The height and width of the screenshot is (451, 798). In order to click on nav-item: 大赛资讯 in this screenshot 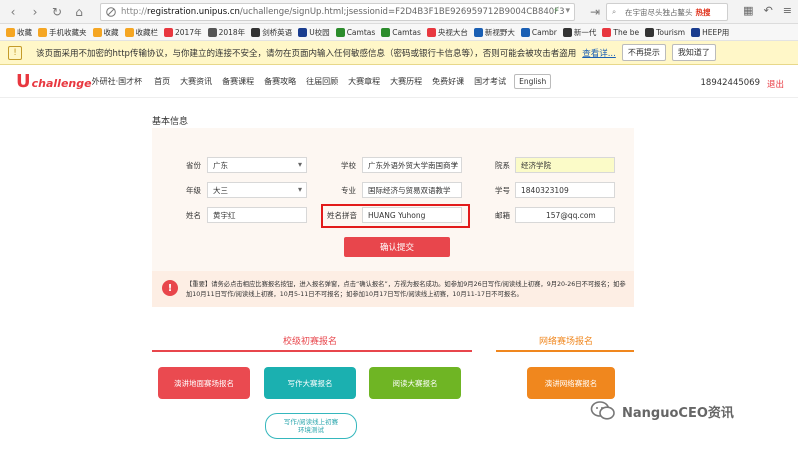, I will do `click(196, 81)`.